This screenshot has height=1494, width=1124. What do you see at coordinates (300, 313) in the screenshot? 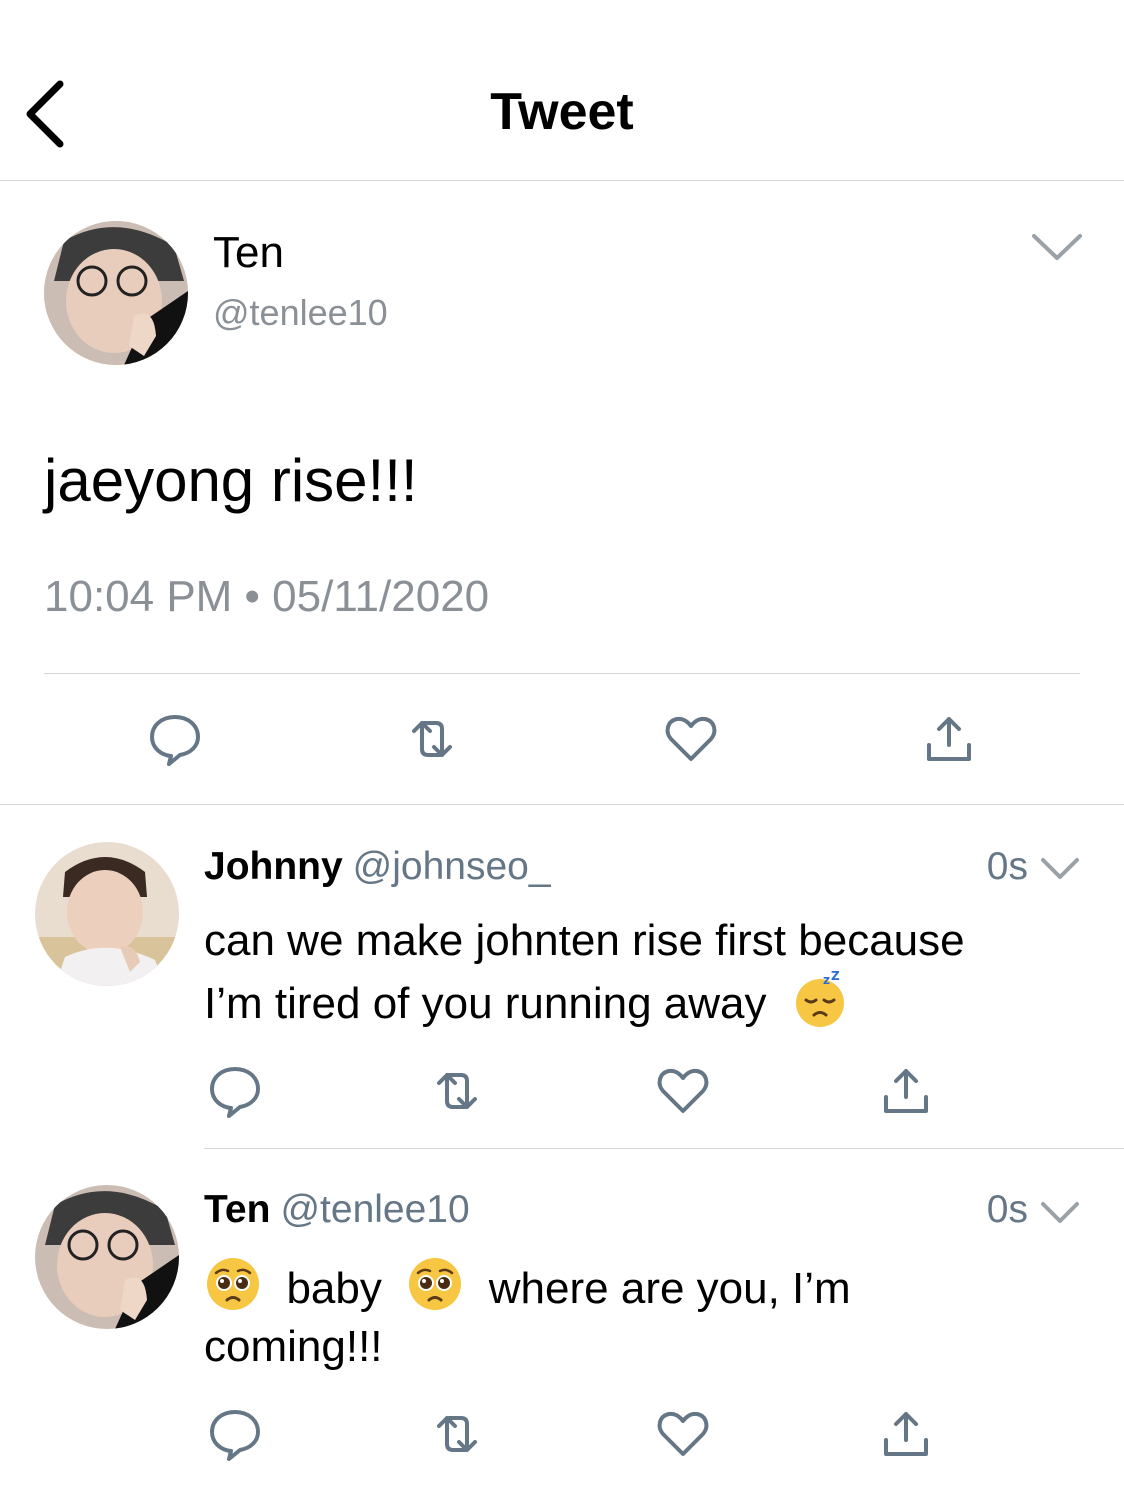
I see `author-handle: @tenlee10` at bounding box center [300, 313].